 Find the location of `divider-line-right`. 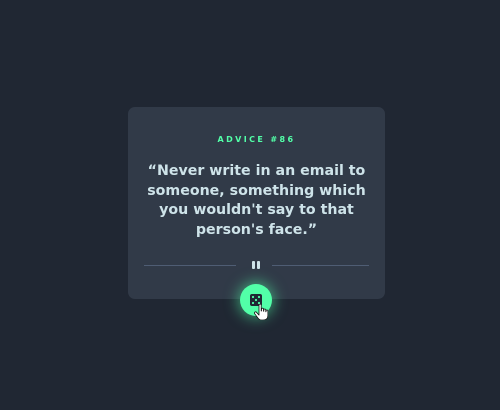

divider-line-right is located at coordinates (320, 265).